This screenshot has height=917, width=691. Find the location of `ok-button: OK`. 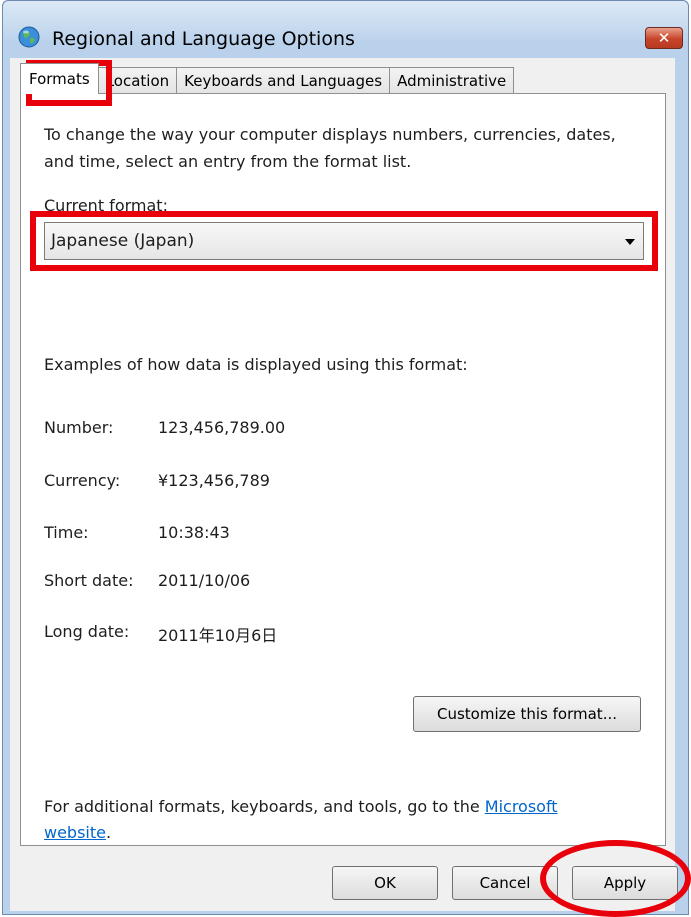

ok-button: OK is located at coordinates (385, 883).